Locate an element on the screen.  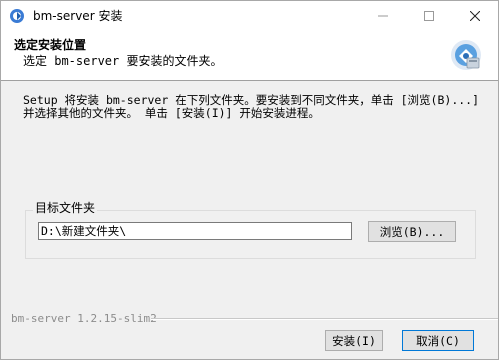
title-bar: bm-server 安装 is located at coordinates (249, 15).